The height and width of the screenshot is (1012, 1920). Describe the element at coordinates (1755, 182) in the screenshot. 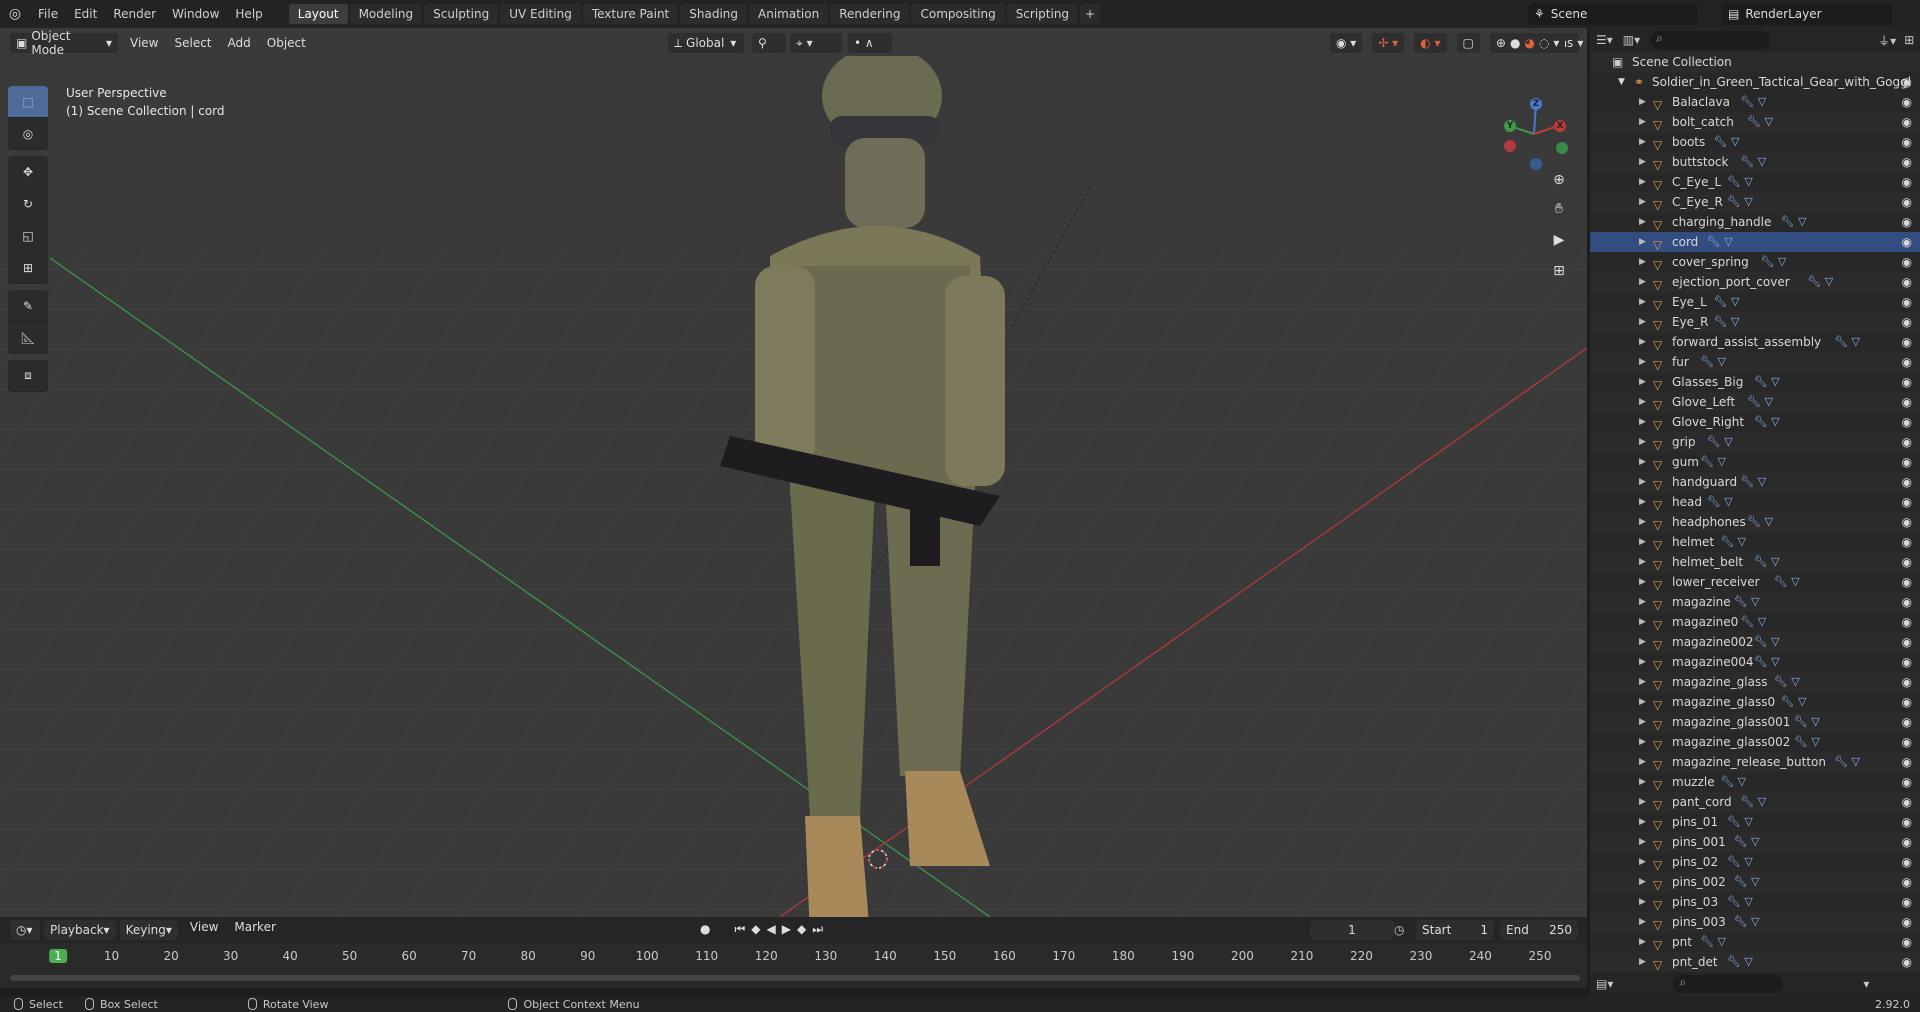

I see `outliner-item: ▶ ▽ C_Eye_L 🔧︎ ▽ ◉` at that location.